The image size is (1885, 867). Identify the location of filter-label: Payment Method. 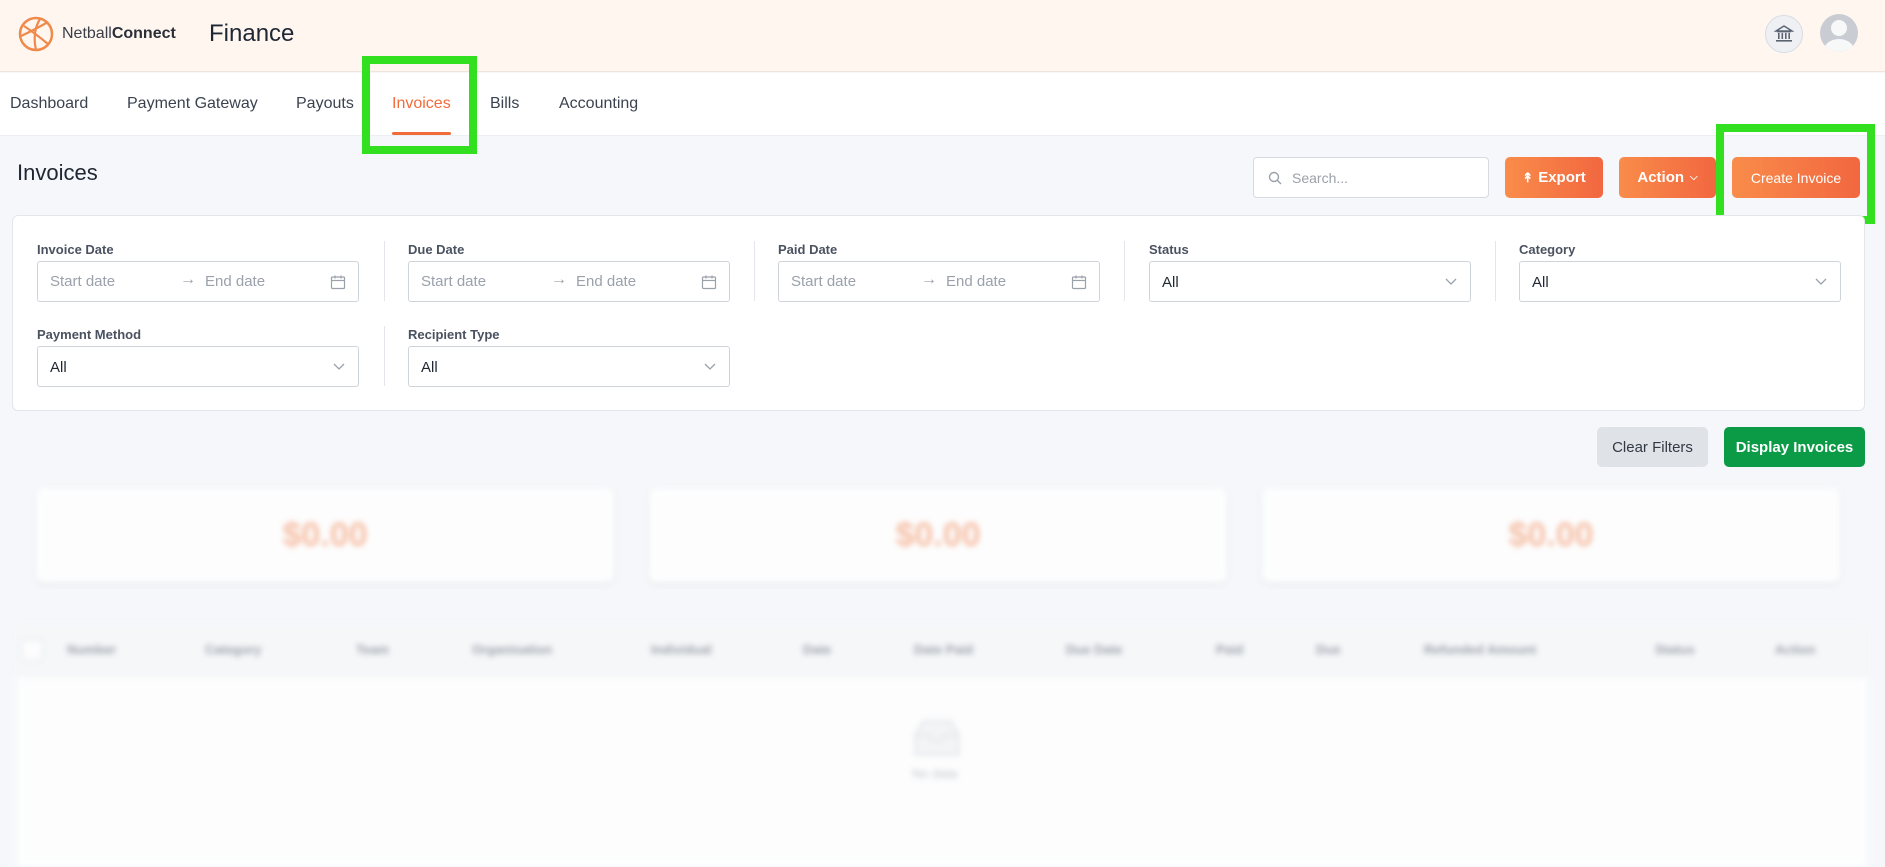
(89, 334).